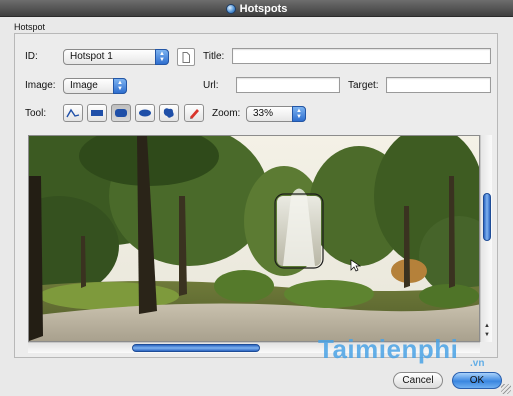 The image size is (513, 396). I want to click on vertical-scrollbar: ▲ ▼, so click(486, 238).